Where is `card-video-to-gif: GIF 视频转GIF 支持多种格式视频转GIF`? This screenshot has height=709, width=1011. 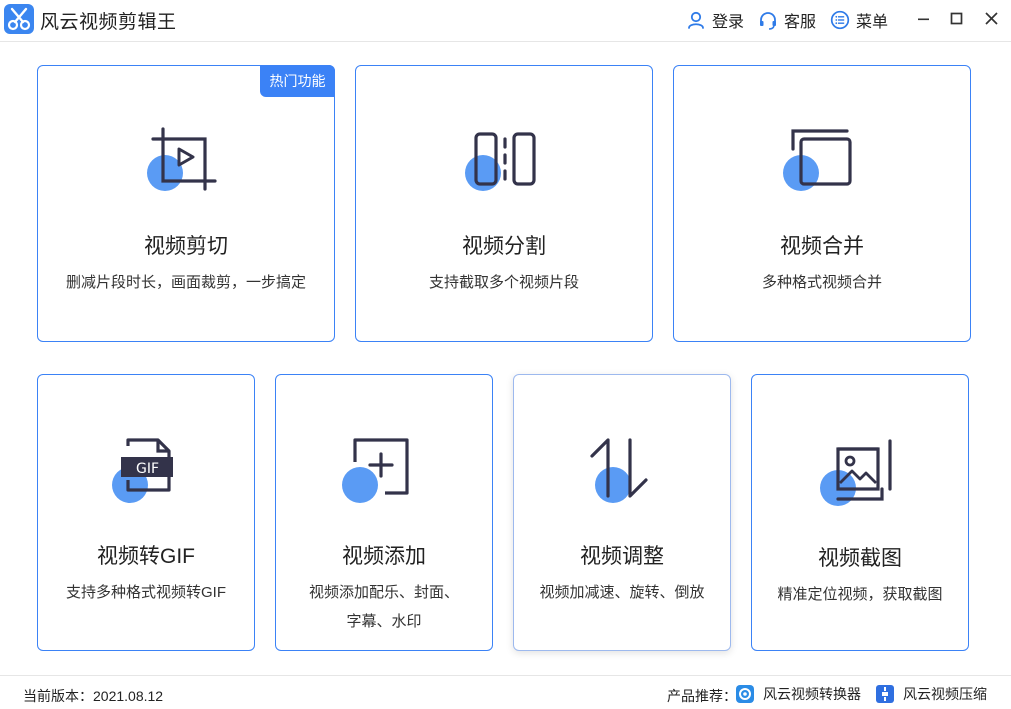
card-video-to-gif: GIF 视频转GIF 支持多种格式视频转GIF is located at coordinates (146, 512).